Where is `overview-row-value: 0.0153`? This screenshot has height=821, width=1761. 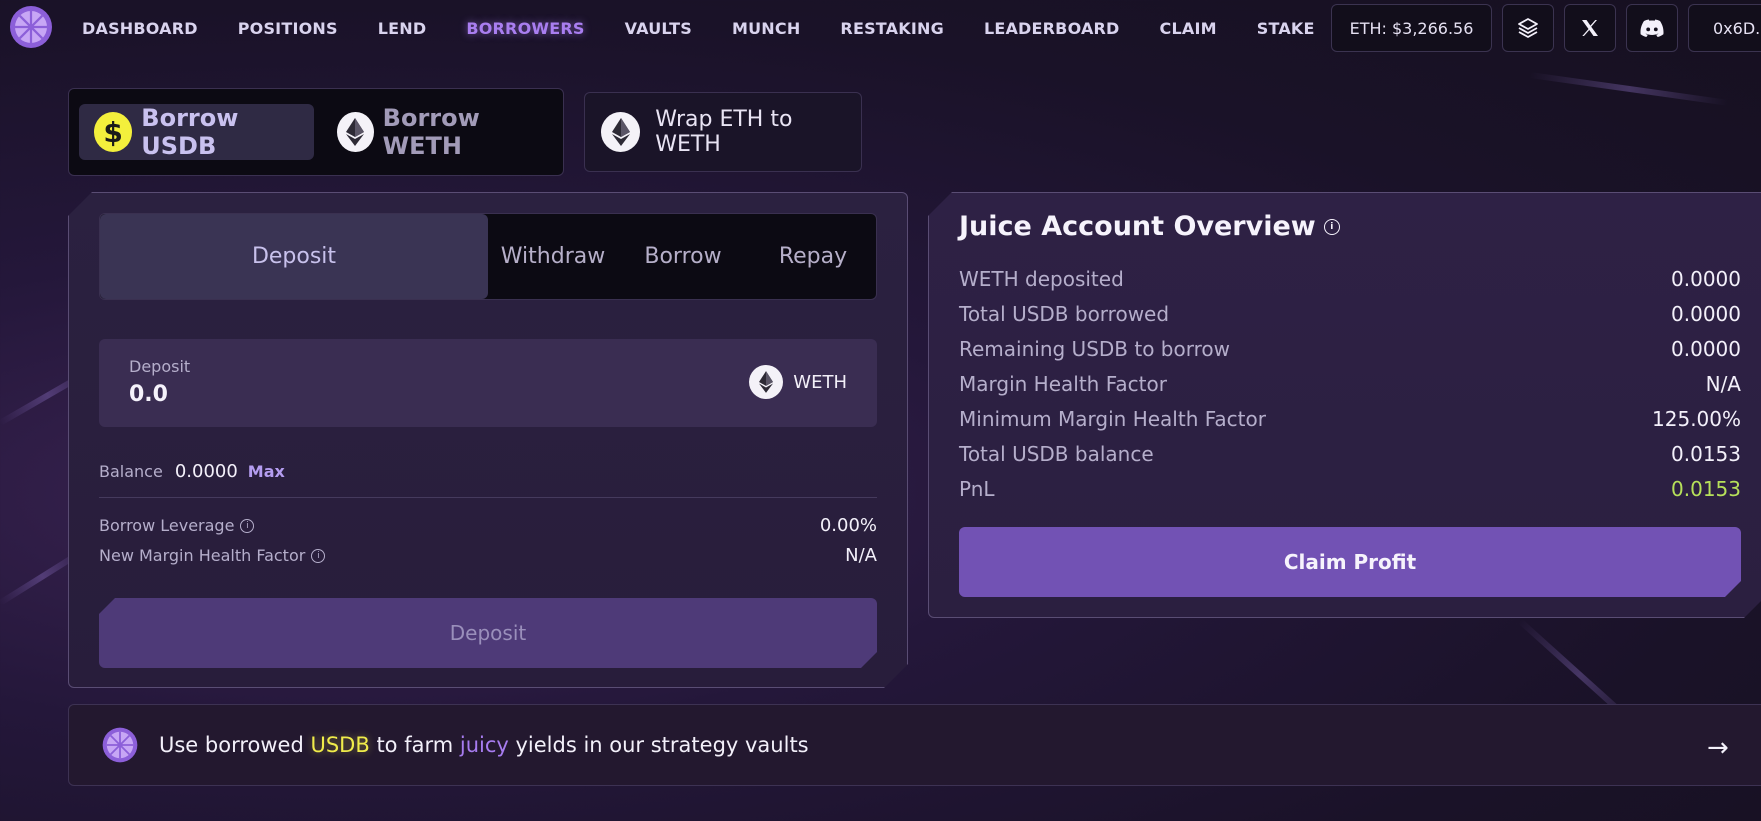 overview-row-value: 0.0153 is located at coordinates (1706, 454).